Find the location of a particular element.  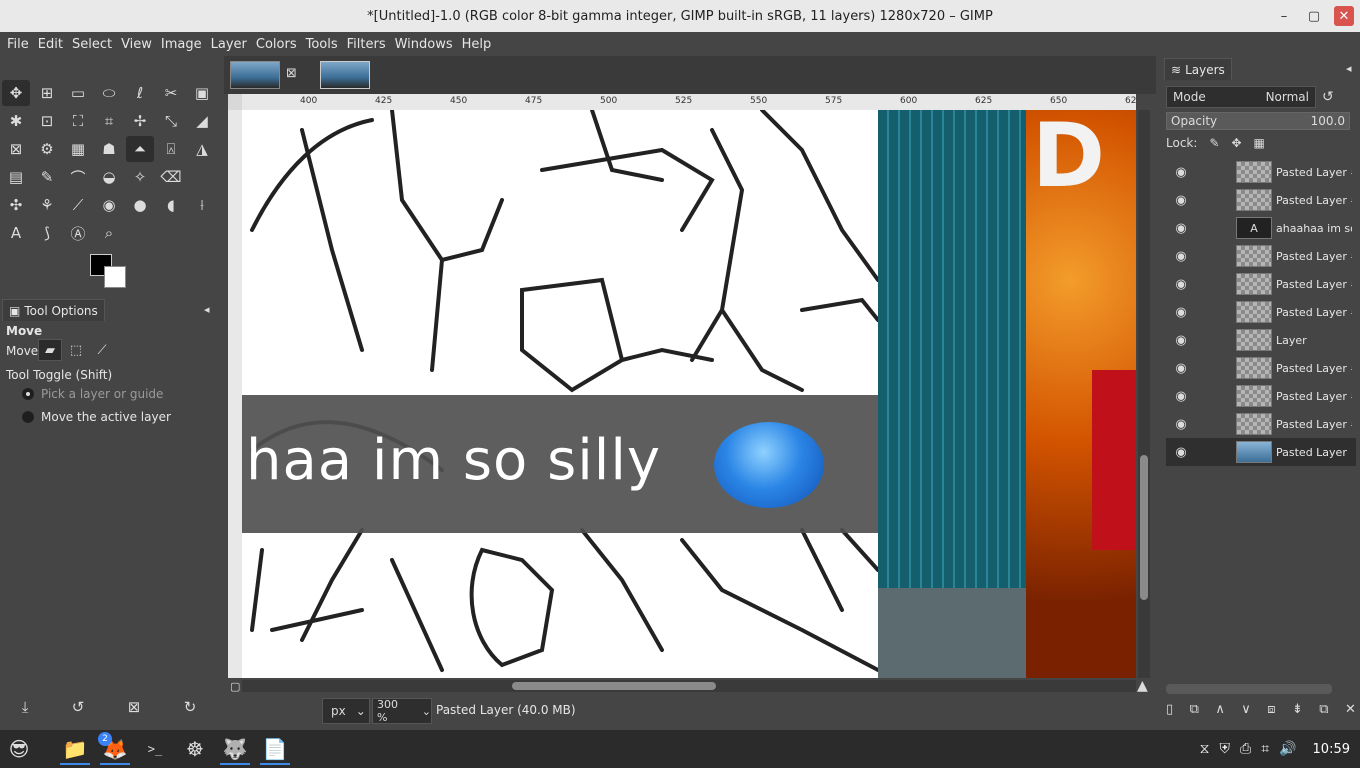

pencil-tool-icon: ✎ is located at coordinates (47, 177).